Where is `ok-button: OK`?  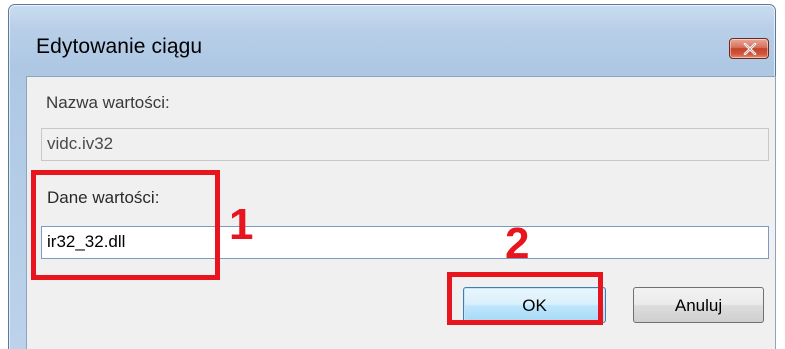
ok-button: OK is located at coordinates (534, 305).